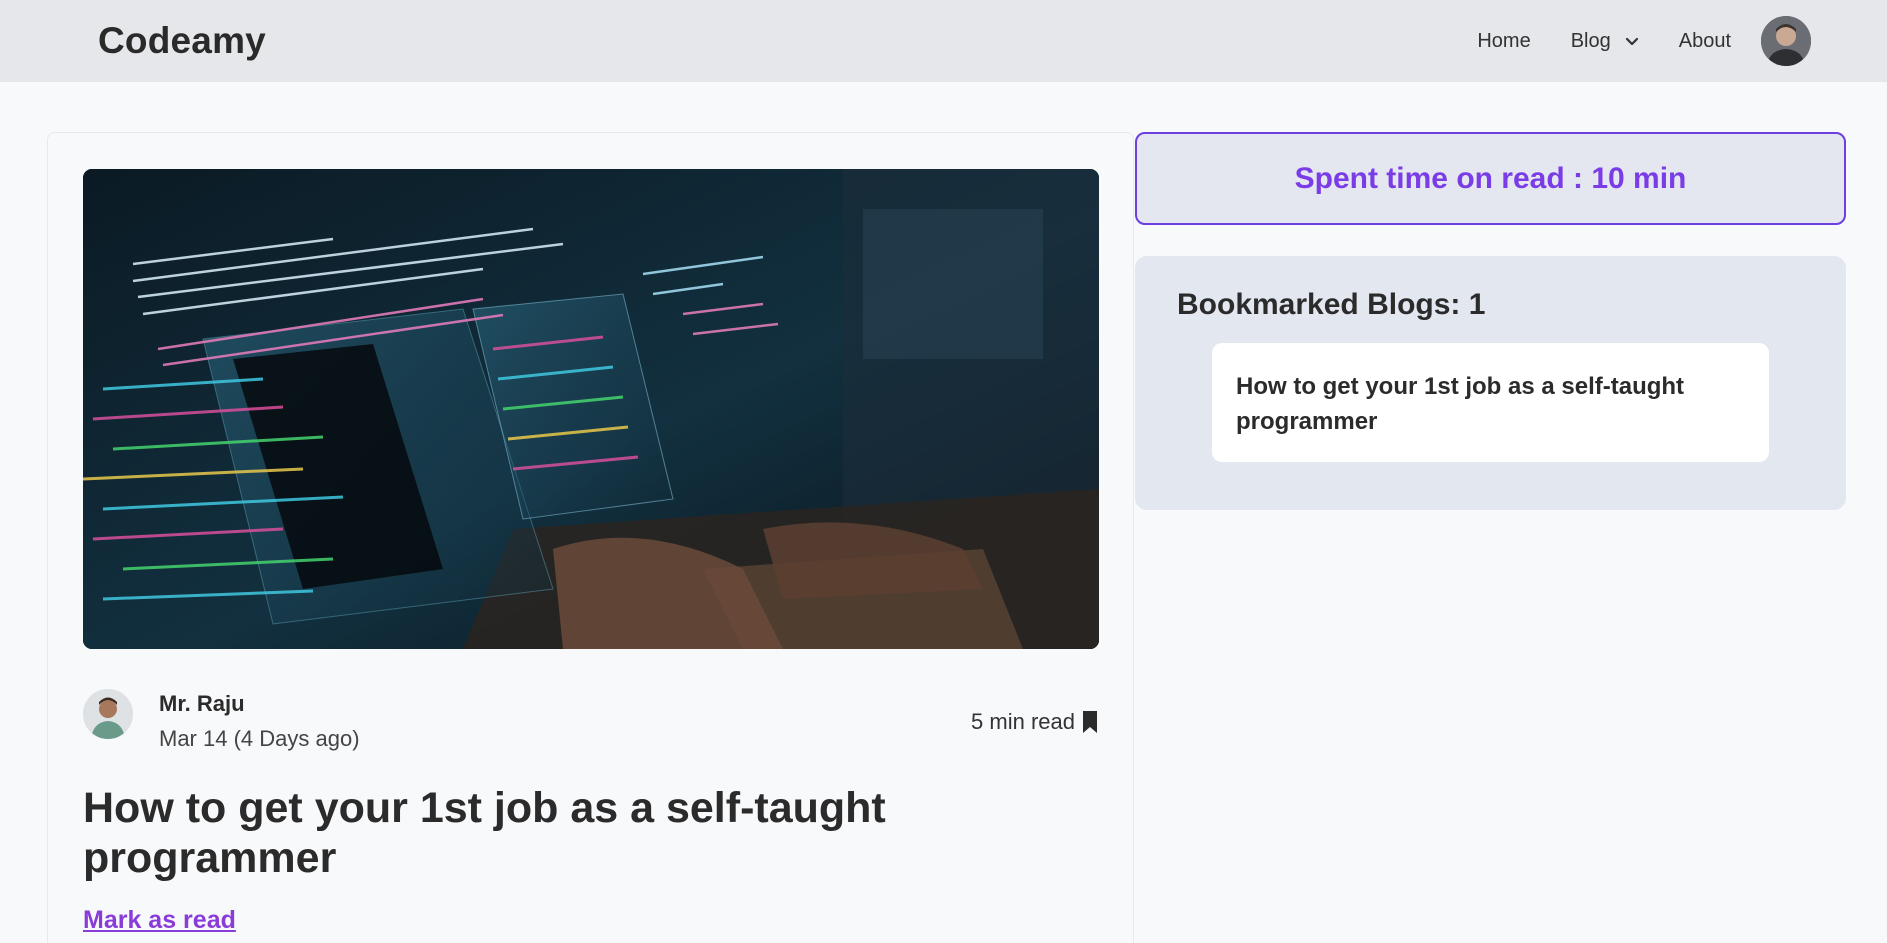  I want to click on navbar: Codeamy Home Blog About, so click(943, 41).